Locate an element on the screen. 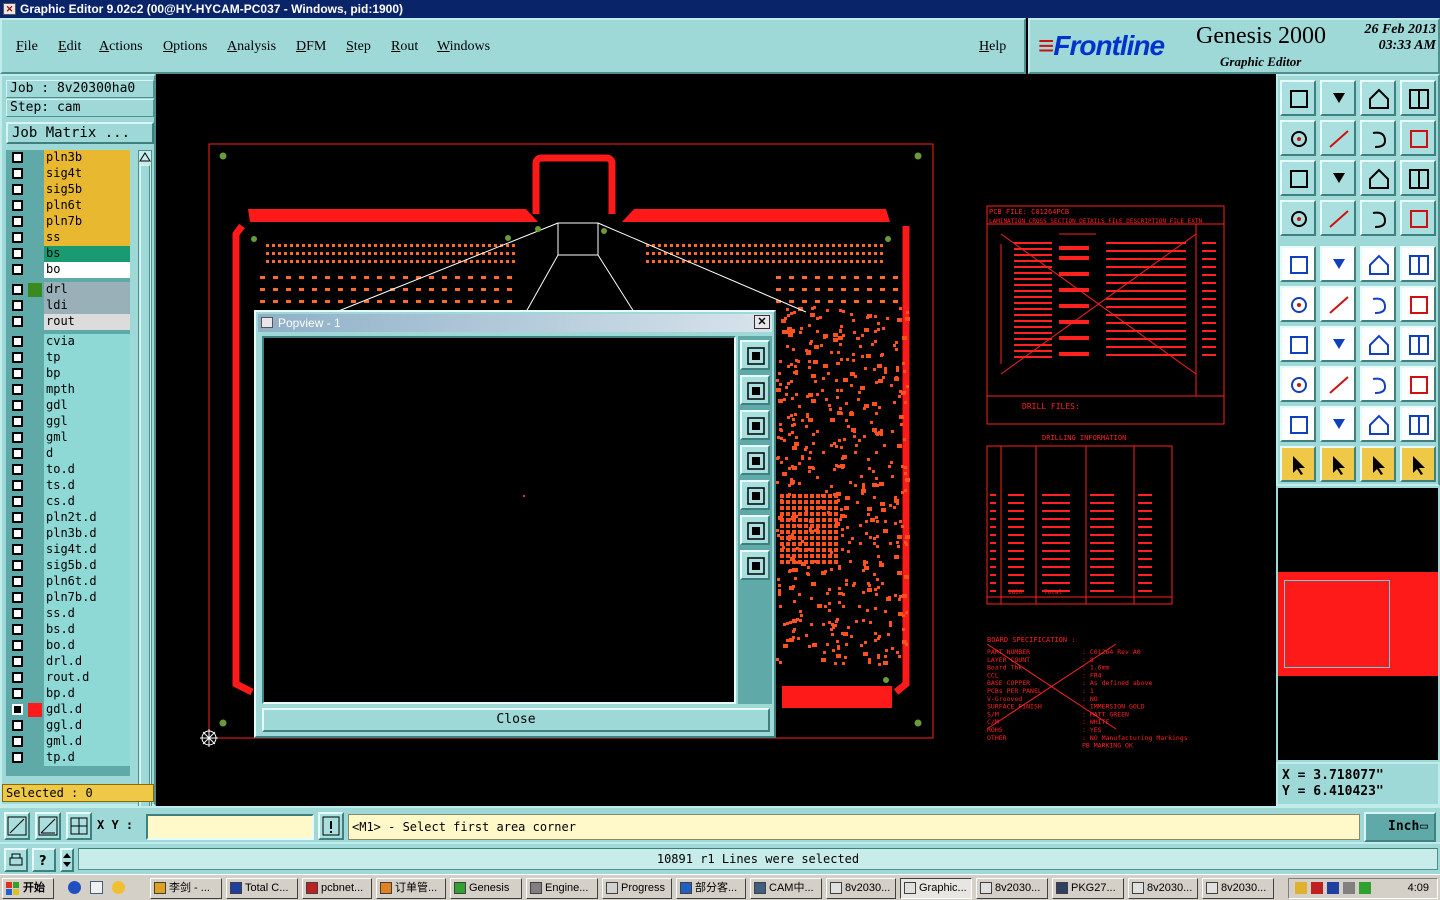  layer-name: ggl is located at coordinates (87, 422).